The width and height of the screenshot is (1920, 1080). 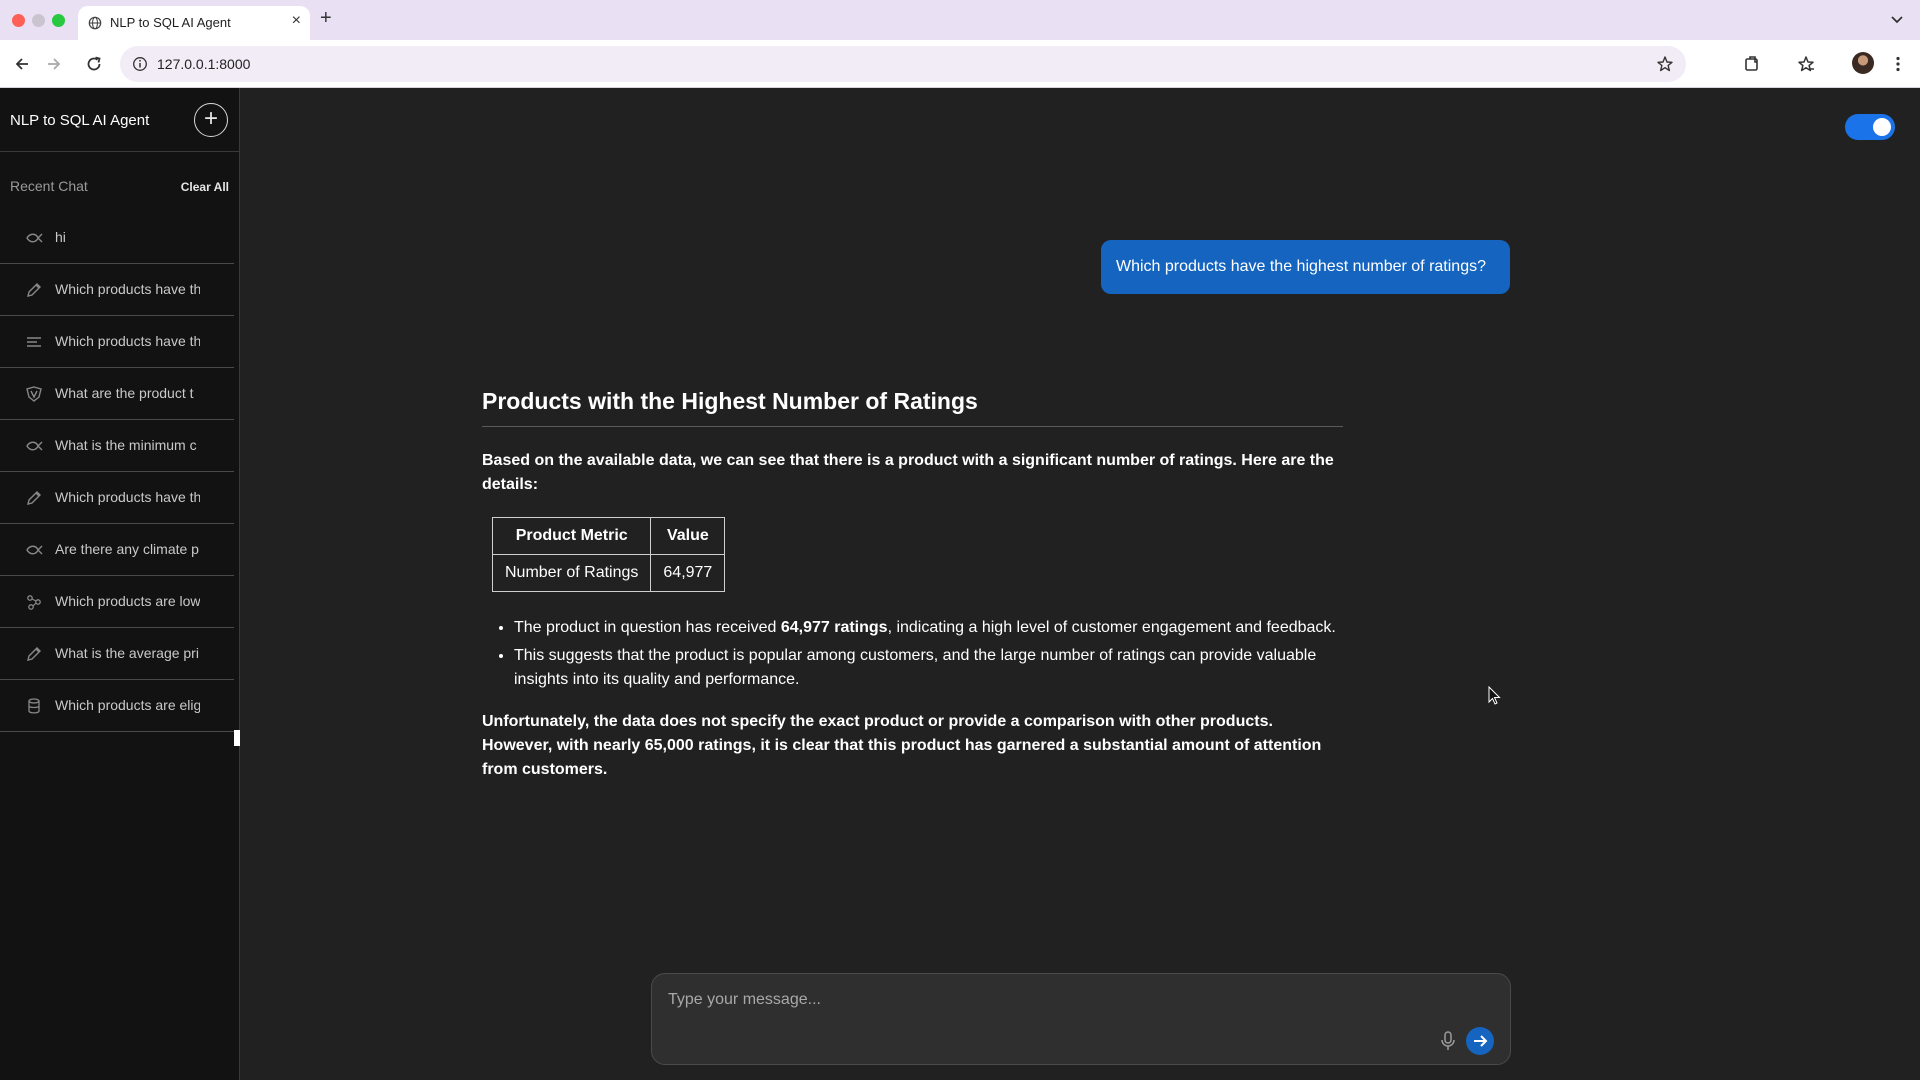 I want to click on new-chat-button: +, so click(x=211, y=120).